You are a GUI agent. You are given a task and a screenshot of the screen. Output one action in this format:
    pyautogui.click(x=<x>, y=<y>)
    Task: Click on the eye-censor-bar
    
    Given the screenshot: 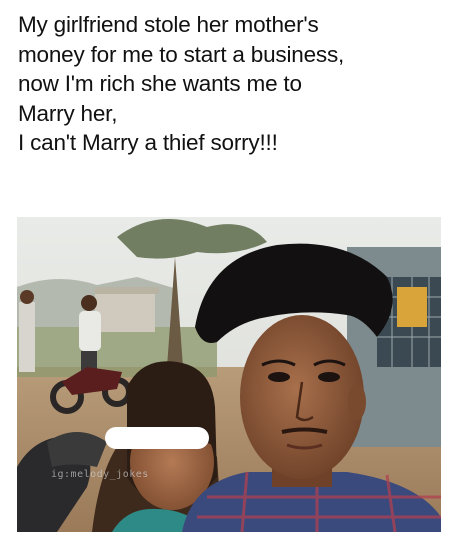 What is the action you would take?
    pyautogui.click(x=157, y=438)
    